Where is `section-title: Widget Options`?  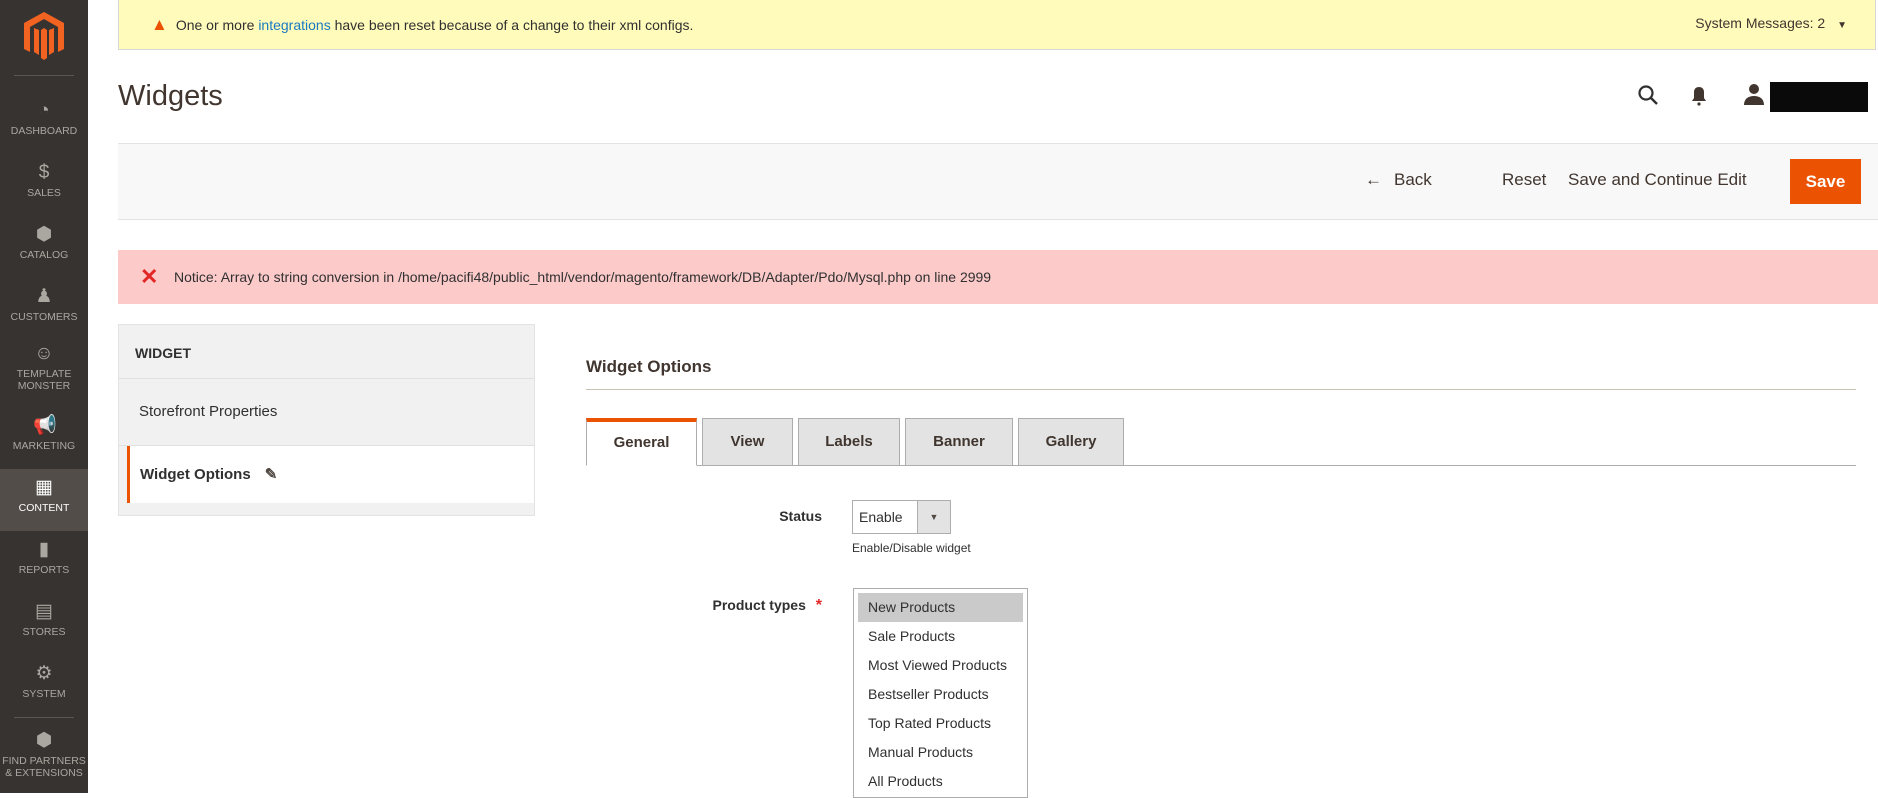 section-title: Widget Options is located at coordinates (649, 366).